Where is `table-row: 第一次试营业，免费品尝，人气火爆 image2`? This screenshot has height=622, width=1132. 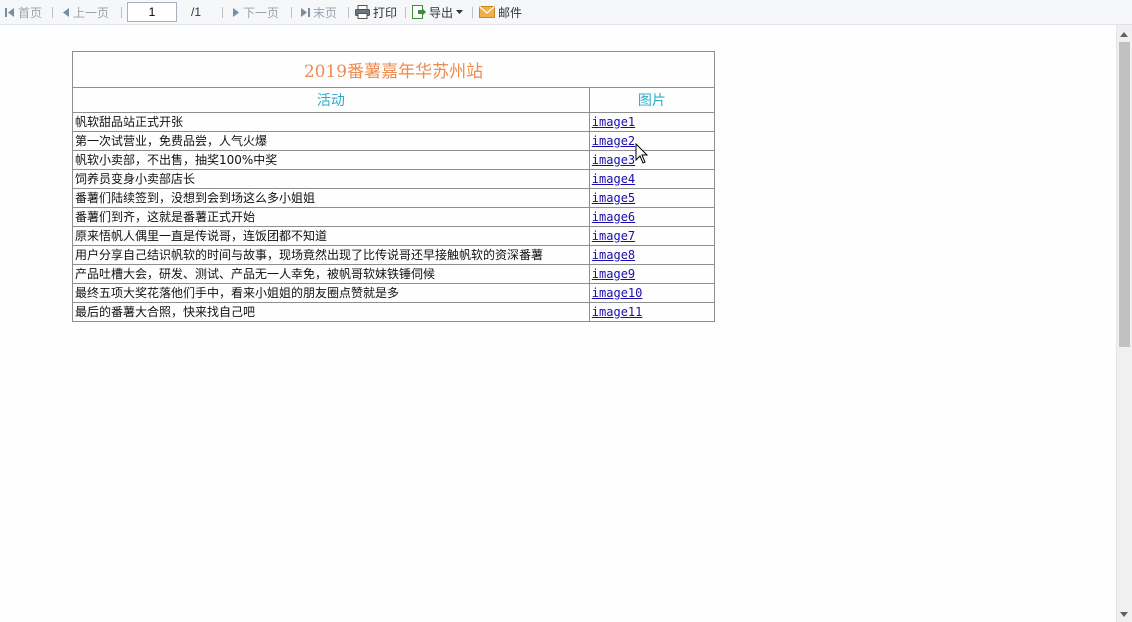
table-row: 第一次试营业，免费品尝，人气火爆 image2 is located at coordinates (394, 141).